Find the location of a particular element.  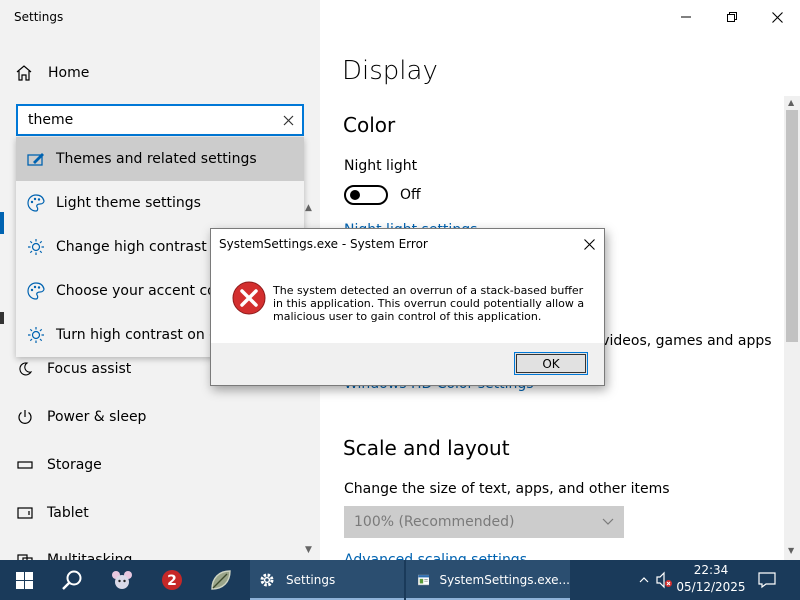

window-app-icon is located at coordinates (424, 580).